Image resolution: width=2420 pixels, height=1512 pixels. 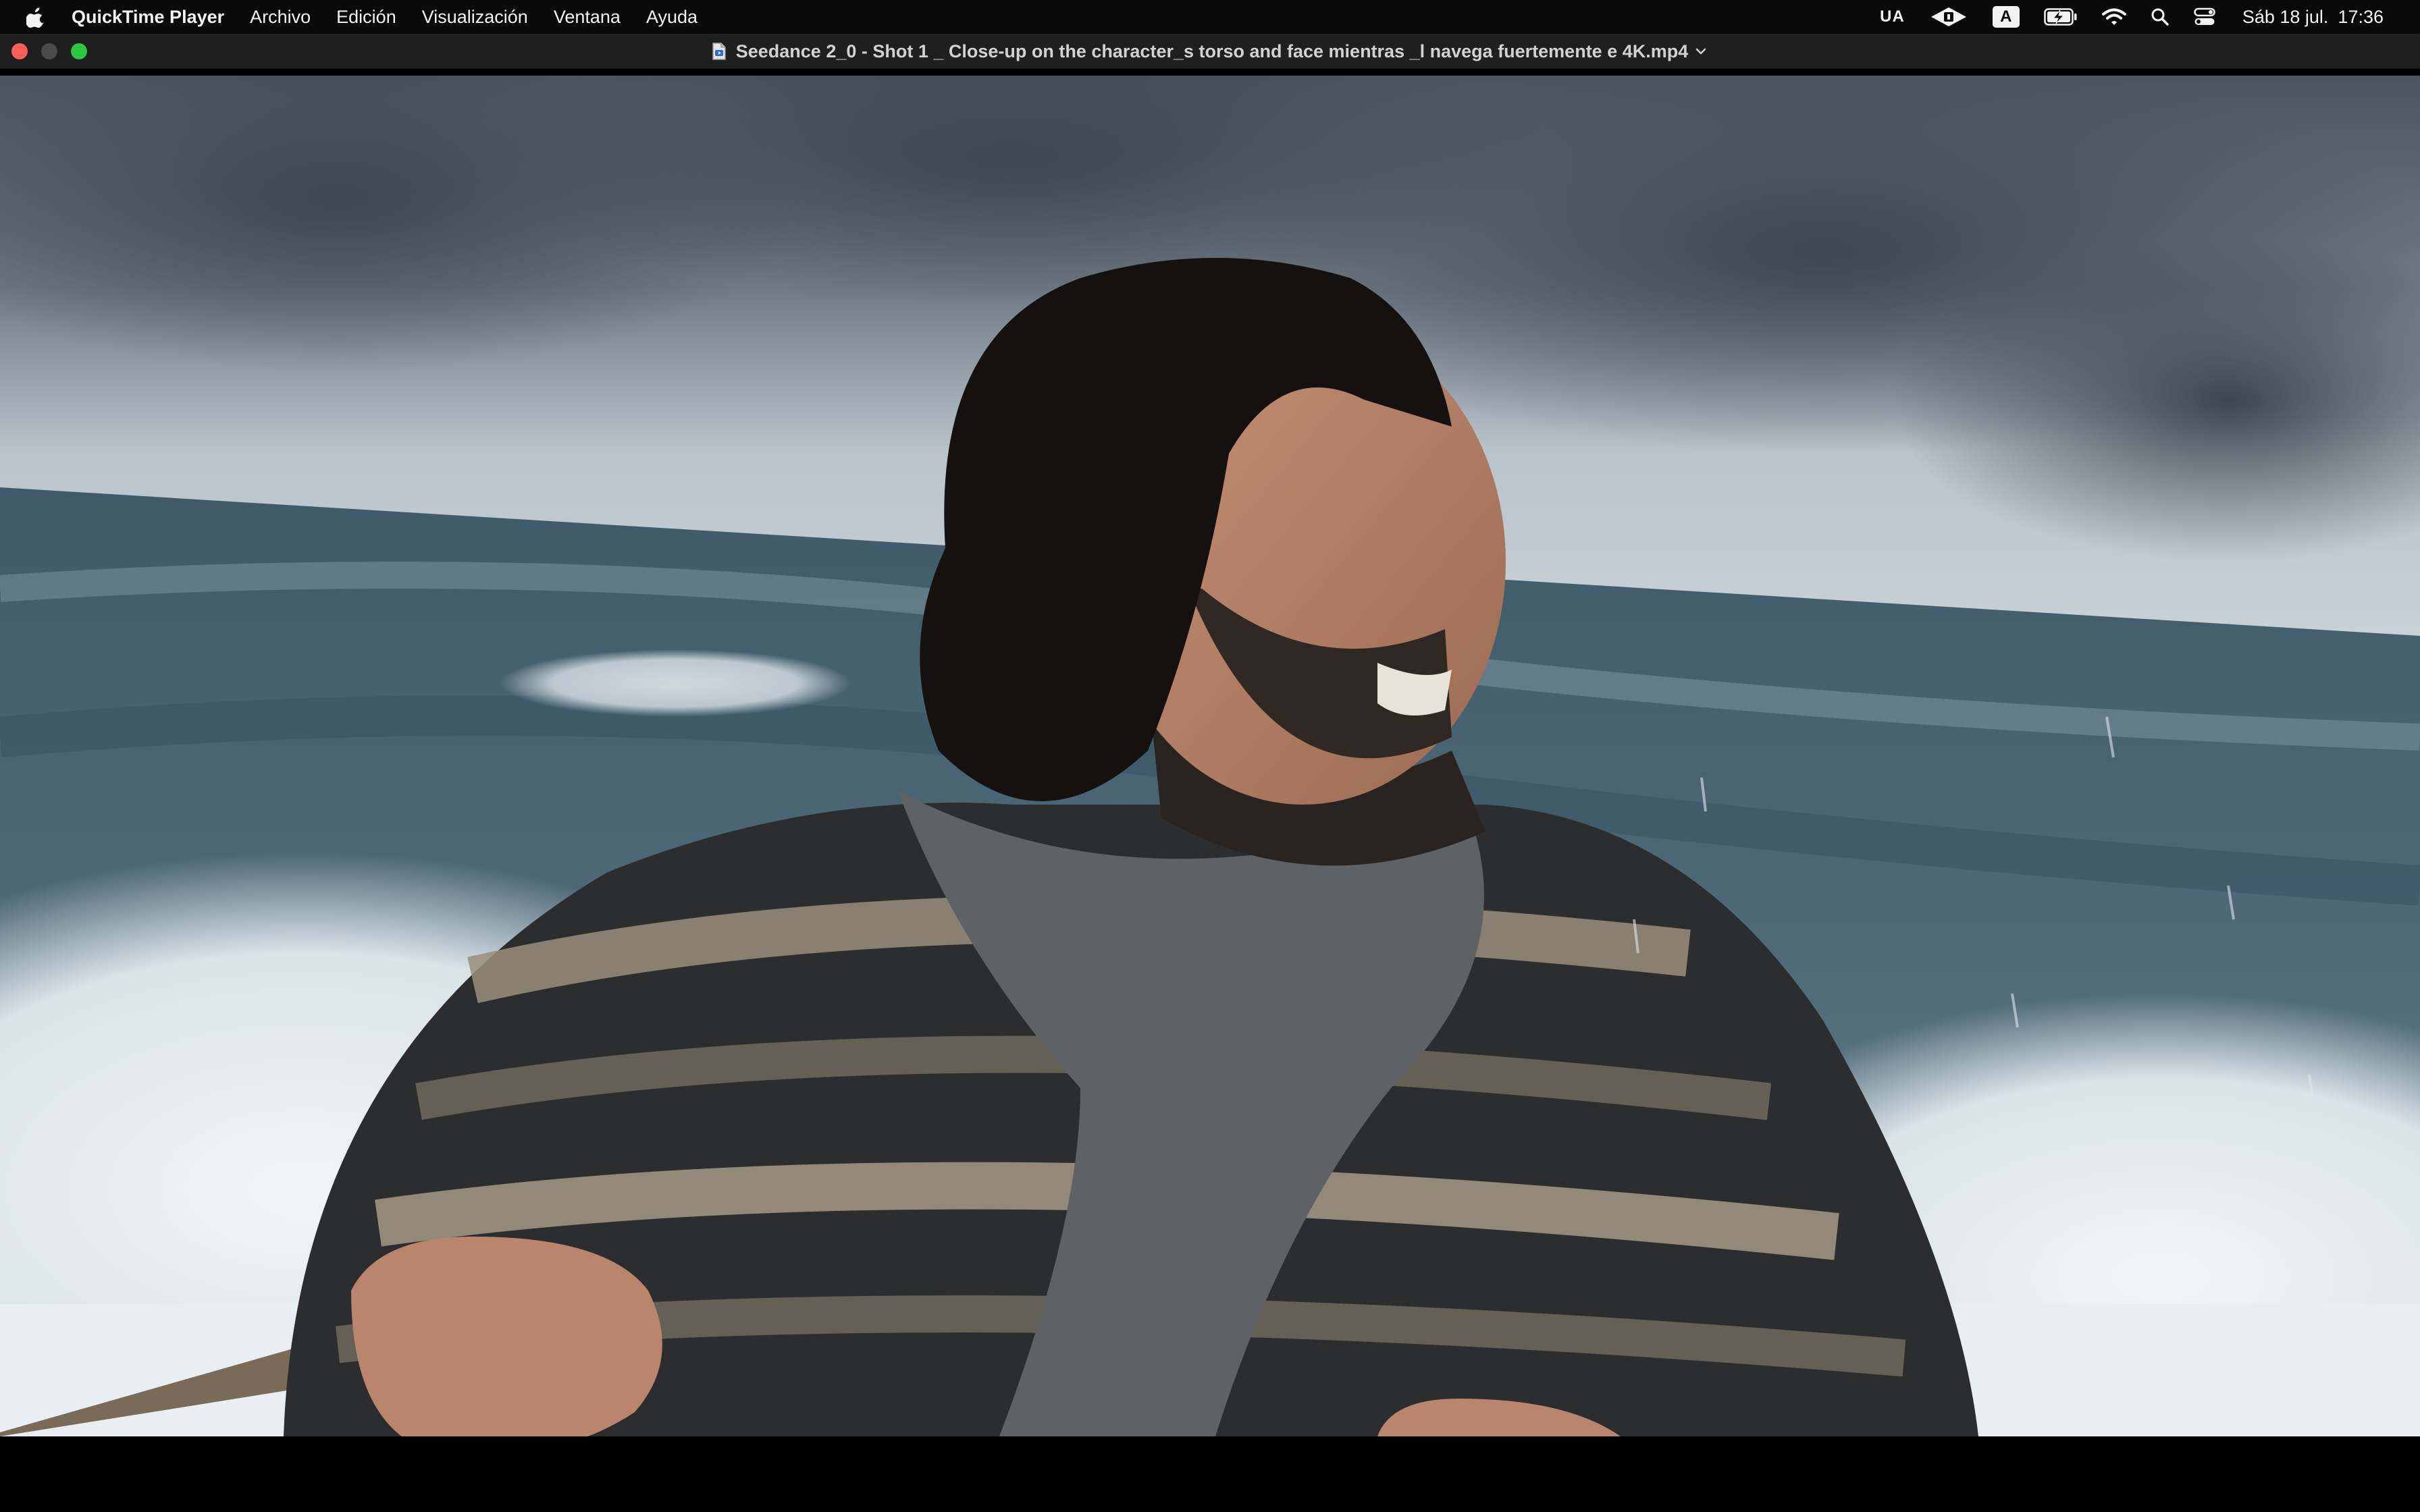 What do you see at coordinates (719, 51) in the screenshot?
I see `video-document-icon` at bounding box center [719, 51].